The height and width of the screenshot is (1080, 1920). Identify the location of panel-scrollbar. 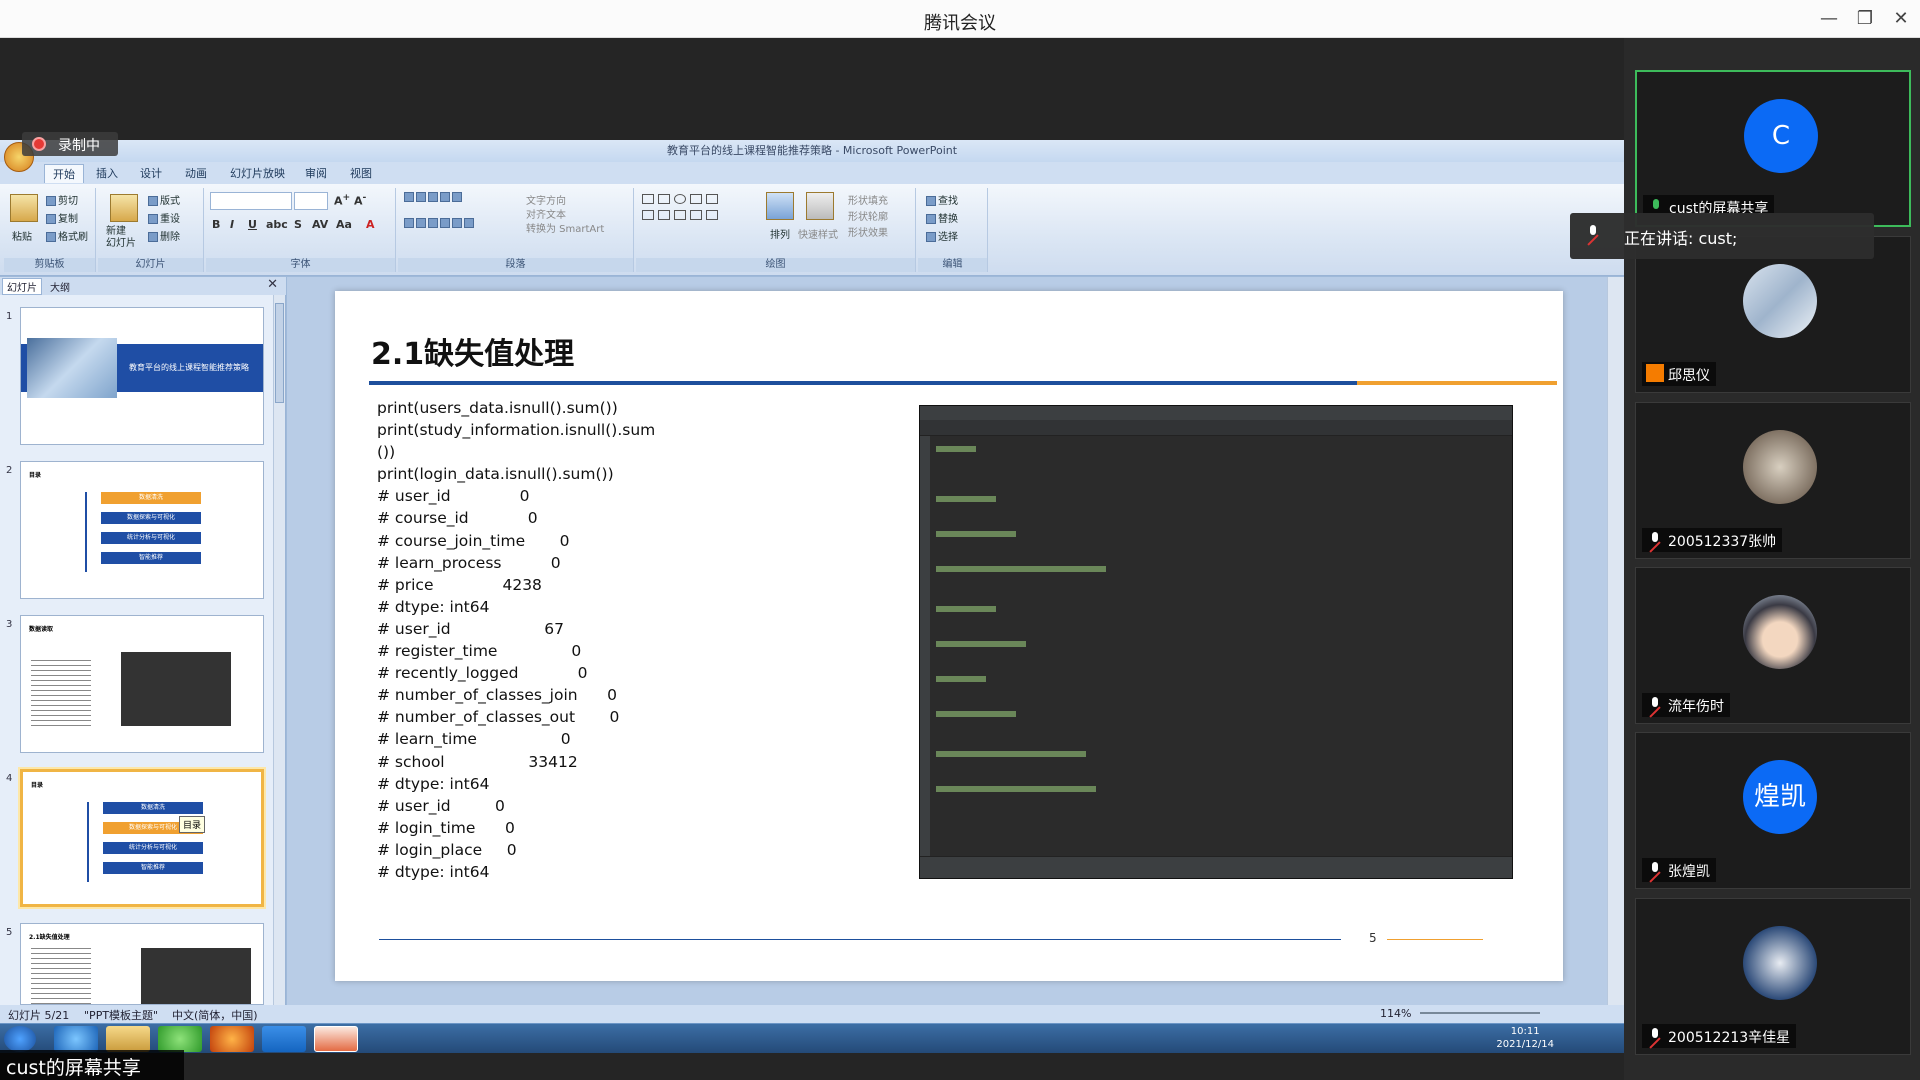
(279, 650).